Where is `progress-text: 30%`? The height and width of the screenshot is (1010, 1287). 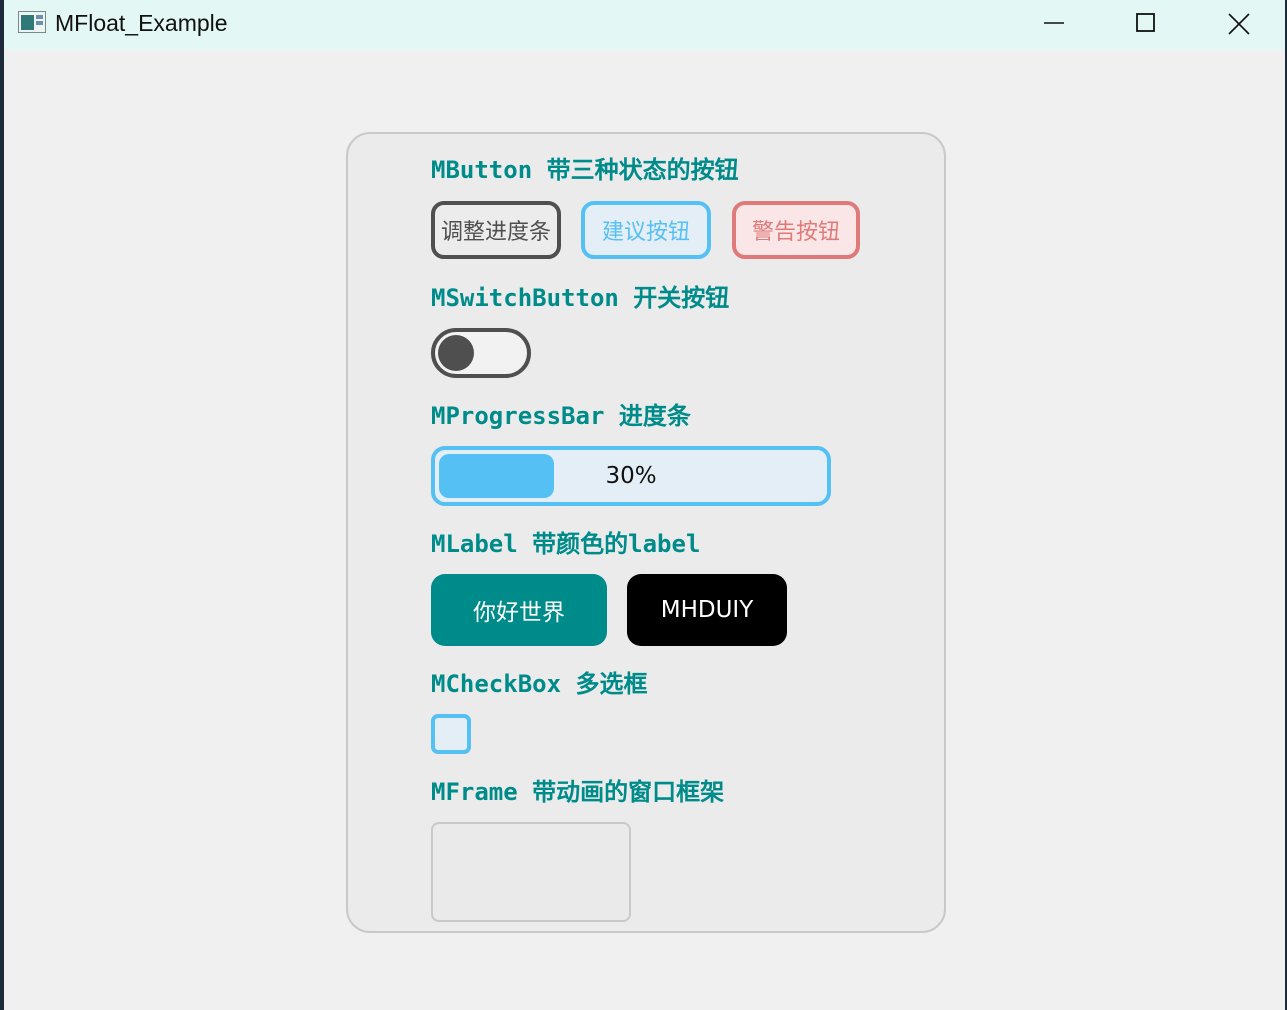 progress-text: 30% is located at coordinates (631, 476).